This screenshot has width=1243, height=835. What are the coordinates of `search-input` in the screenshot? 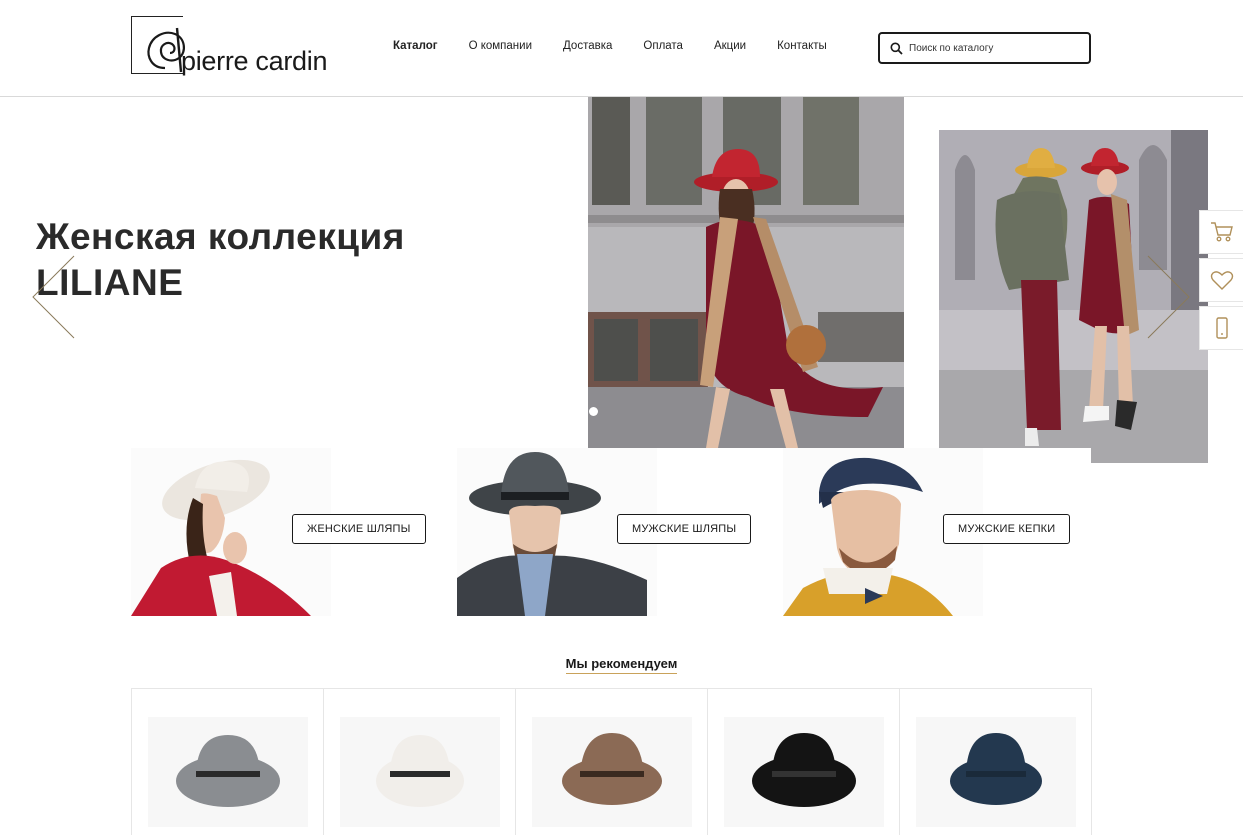 It's located at (994, 48).